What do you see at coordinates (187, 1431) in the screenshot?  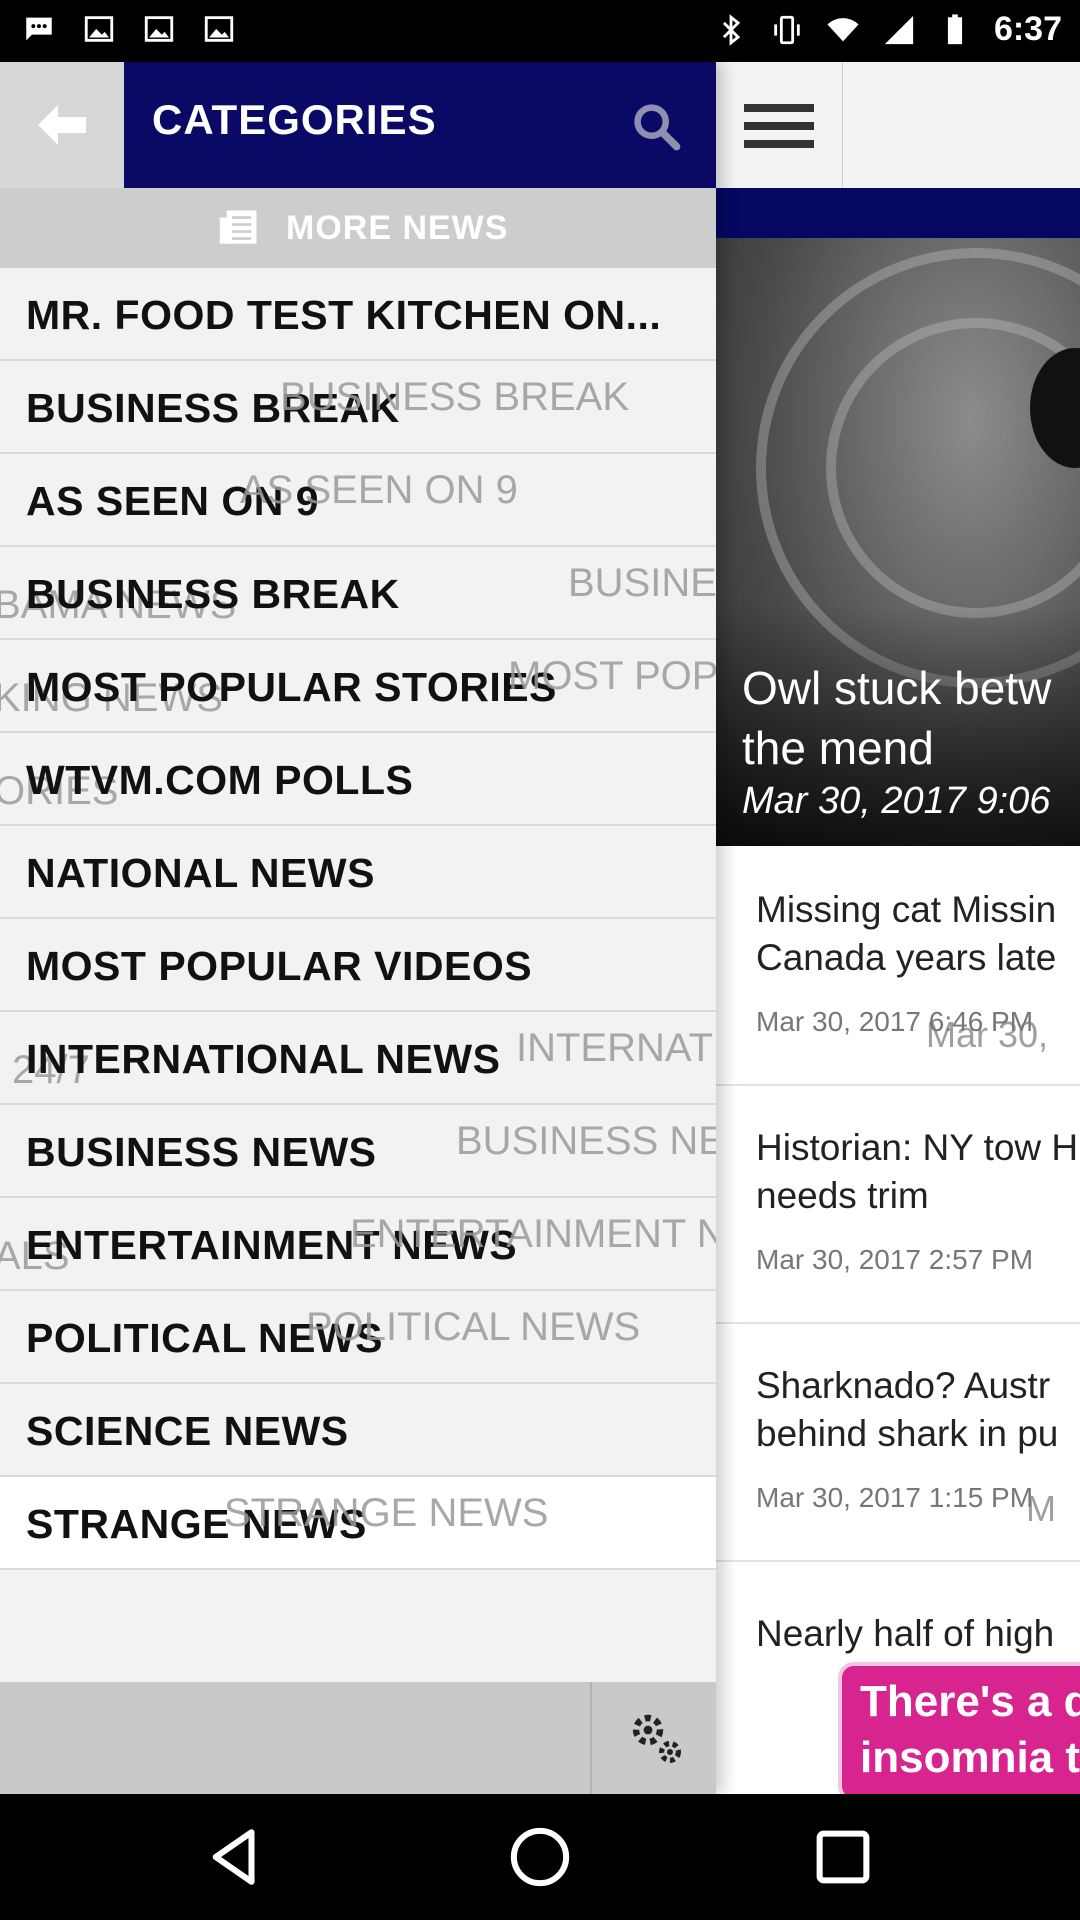 I see `category-label: SCIENCE NEWS` at bounding box center [187, 1431].